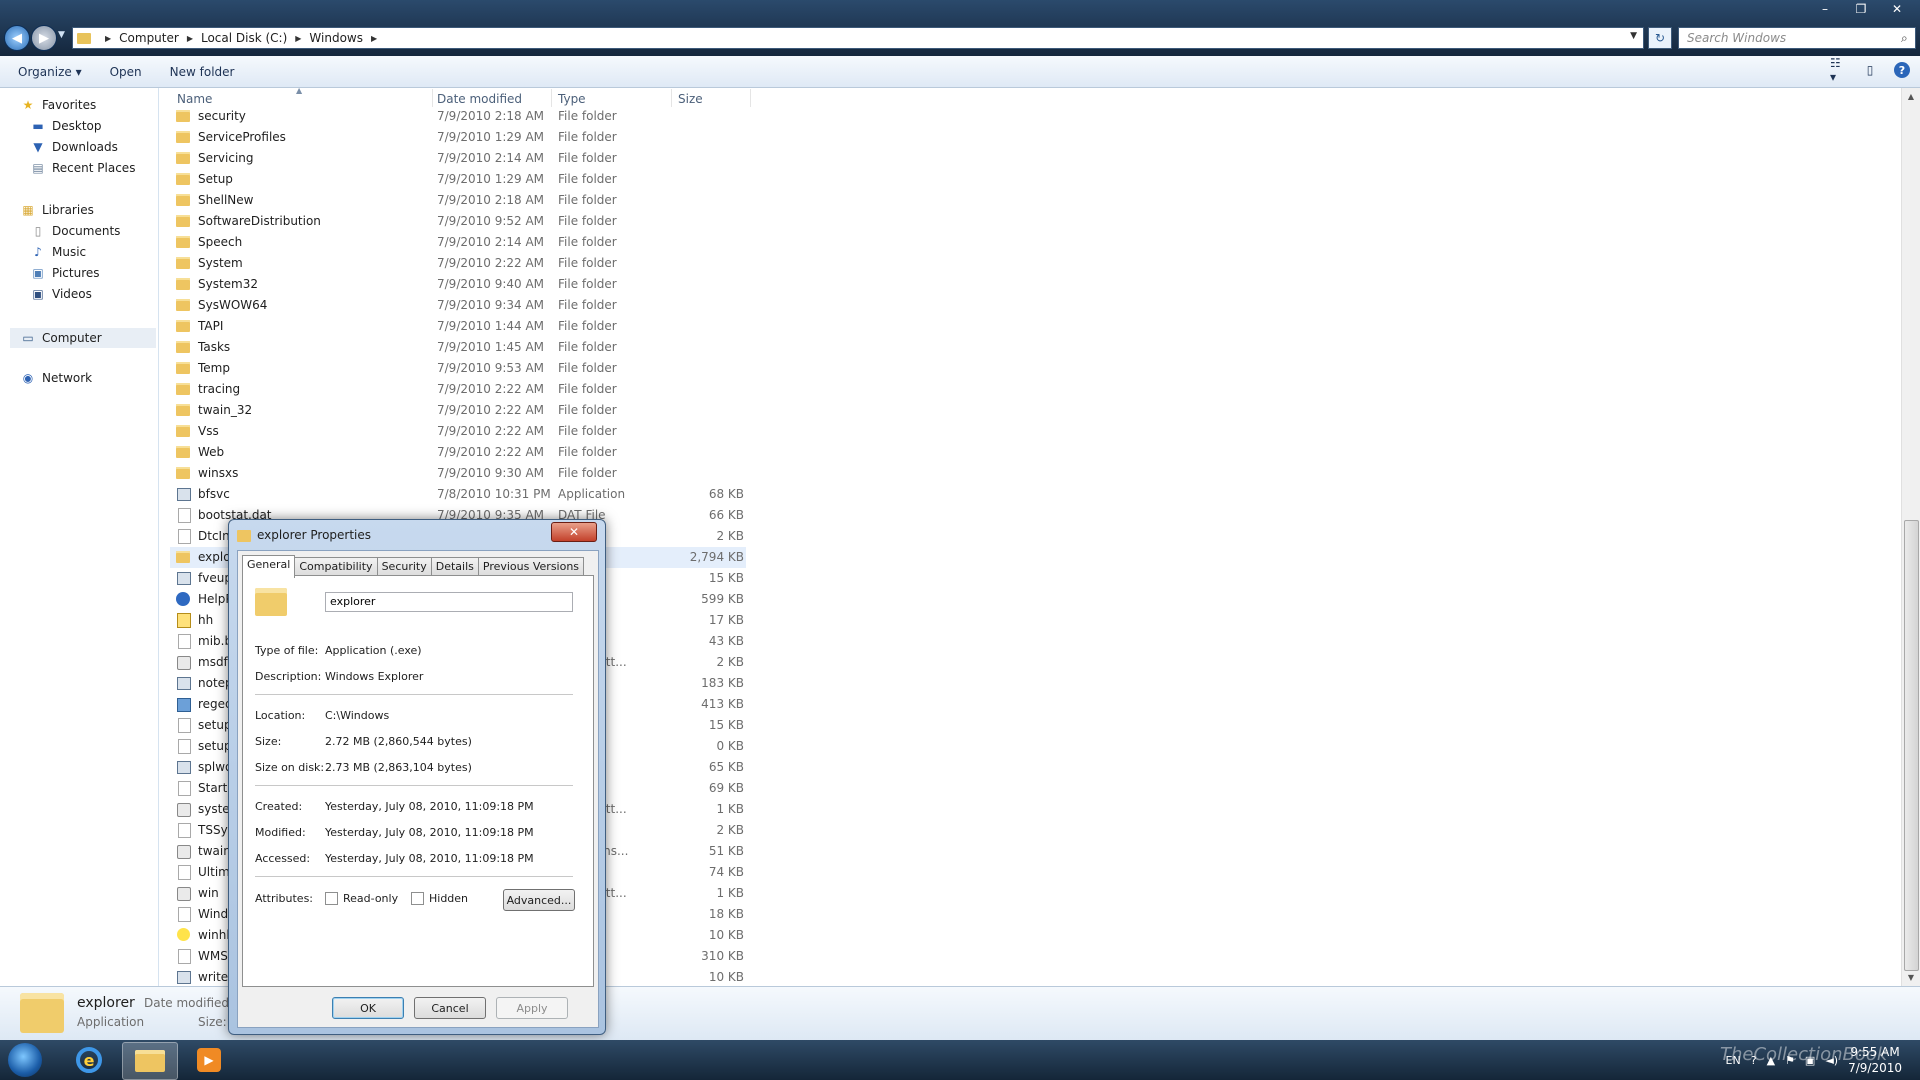 The image size is (1920, 1080). I want to click on table-row: Temp 7/9/2010 9:53 AM File folder, so click(1035, 368).